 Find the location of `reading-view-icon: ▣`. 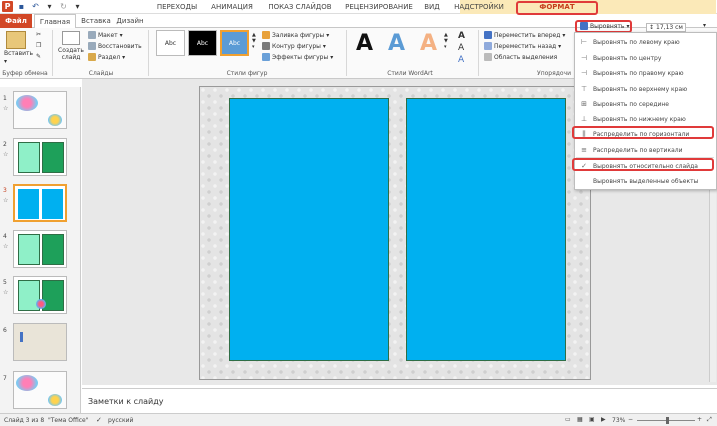

reading-view-icon: ▣ is located at coordinates (592, 419).